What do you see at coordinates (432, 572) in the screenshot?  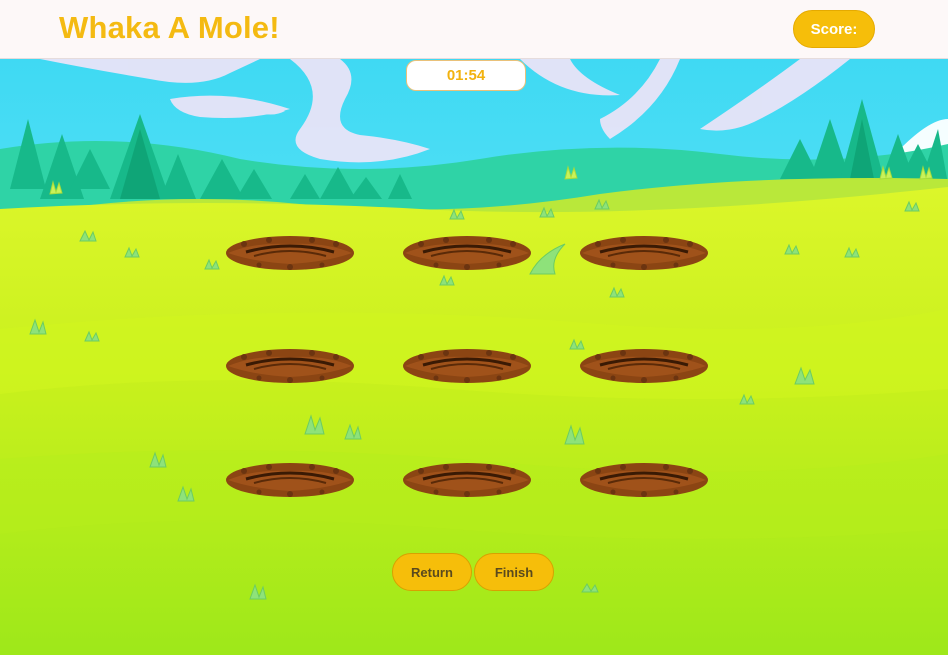 I see `return-button: Return` at bounding box center [432, 572].